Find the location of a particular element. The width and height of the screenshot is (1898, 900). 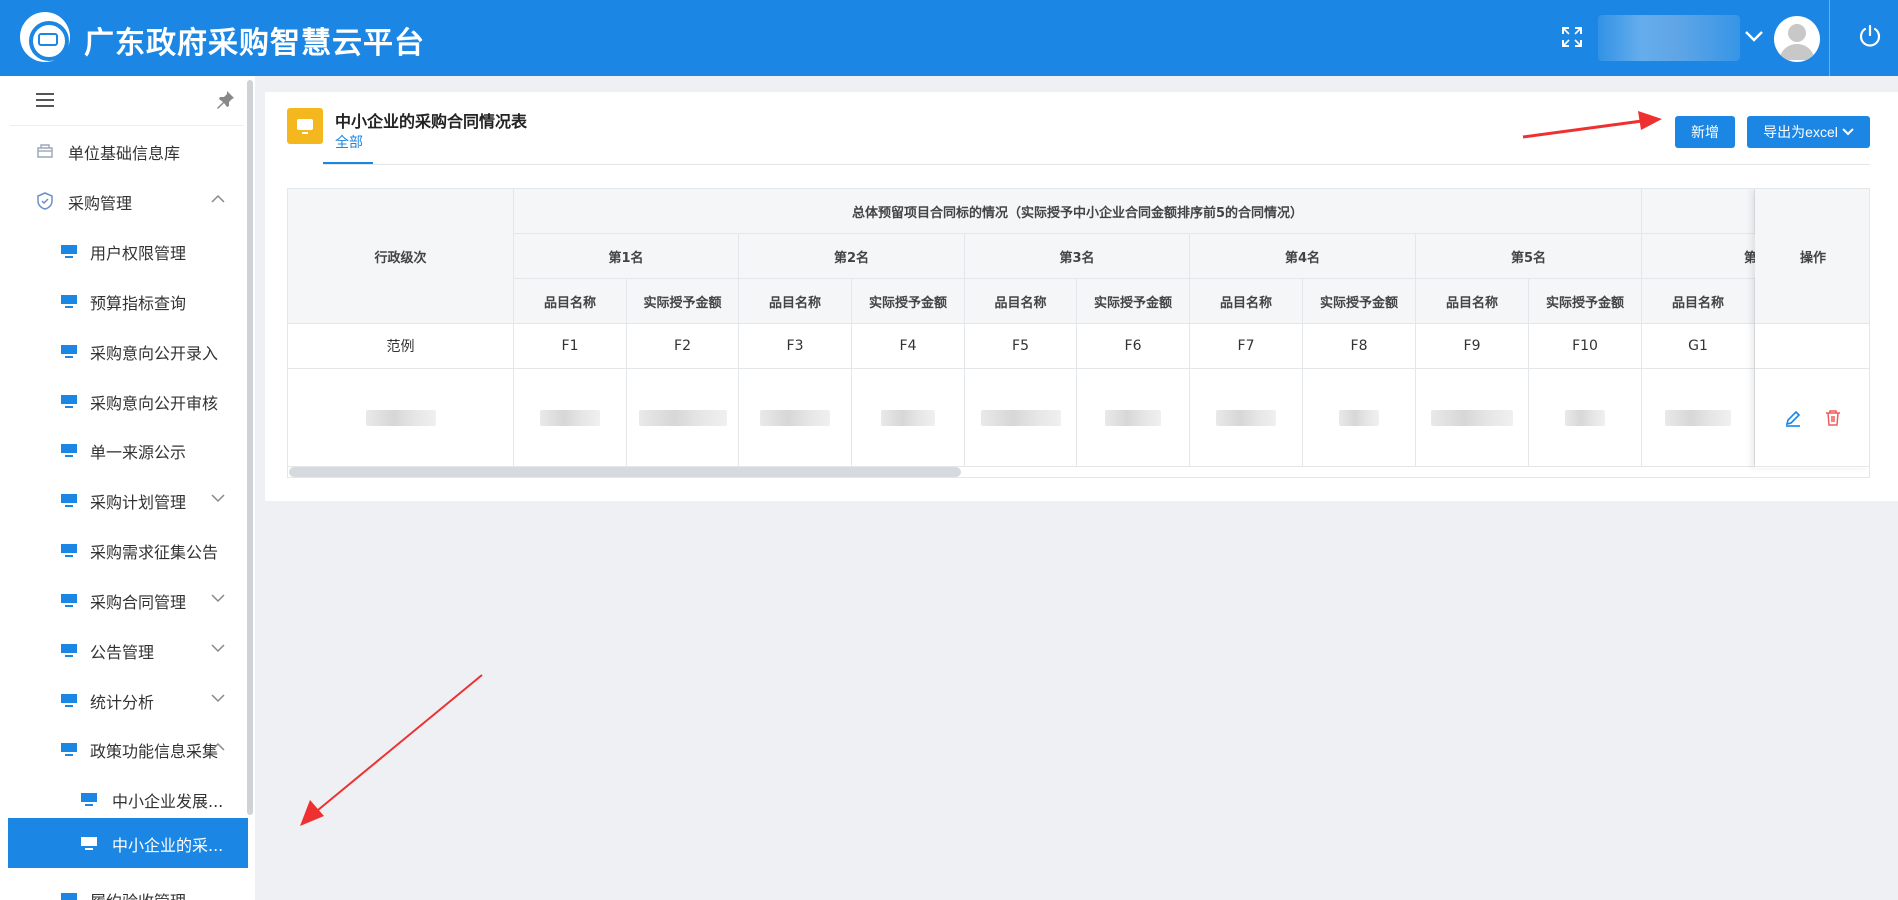

sidebar-scrollbar is located at coordinates (250, 447).